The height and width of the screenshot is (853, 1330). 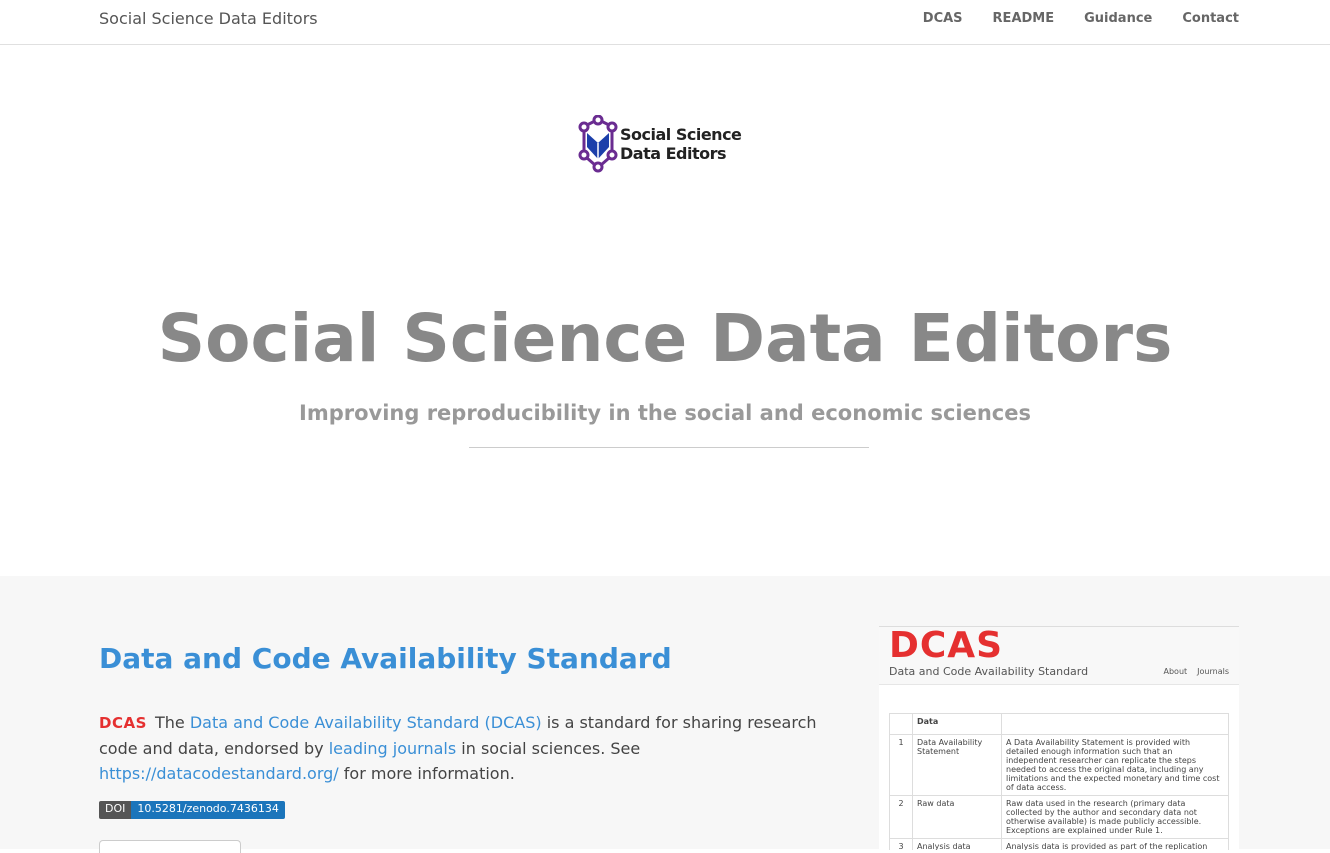 I want to click on site-logo: Social Science Data Editors, so click(x=669, y=145).